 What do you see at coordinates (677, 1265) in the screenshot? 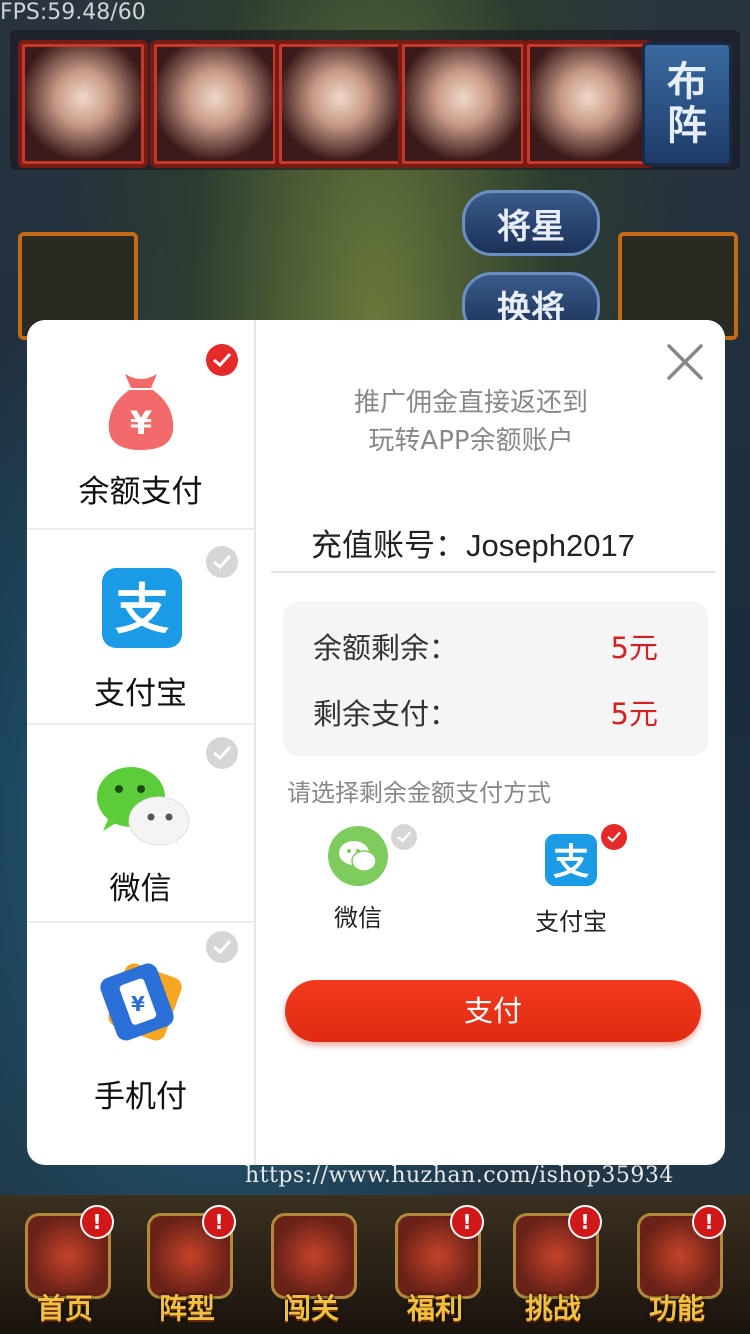
I see `nav-functions: ! 功能` at bounding box center [677, 1265].